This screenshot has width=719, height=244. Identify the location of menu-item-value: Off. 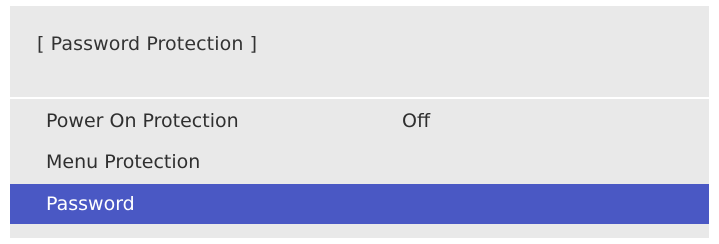
(416, 121).